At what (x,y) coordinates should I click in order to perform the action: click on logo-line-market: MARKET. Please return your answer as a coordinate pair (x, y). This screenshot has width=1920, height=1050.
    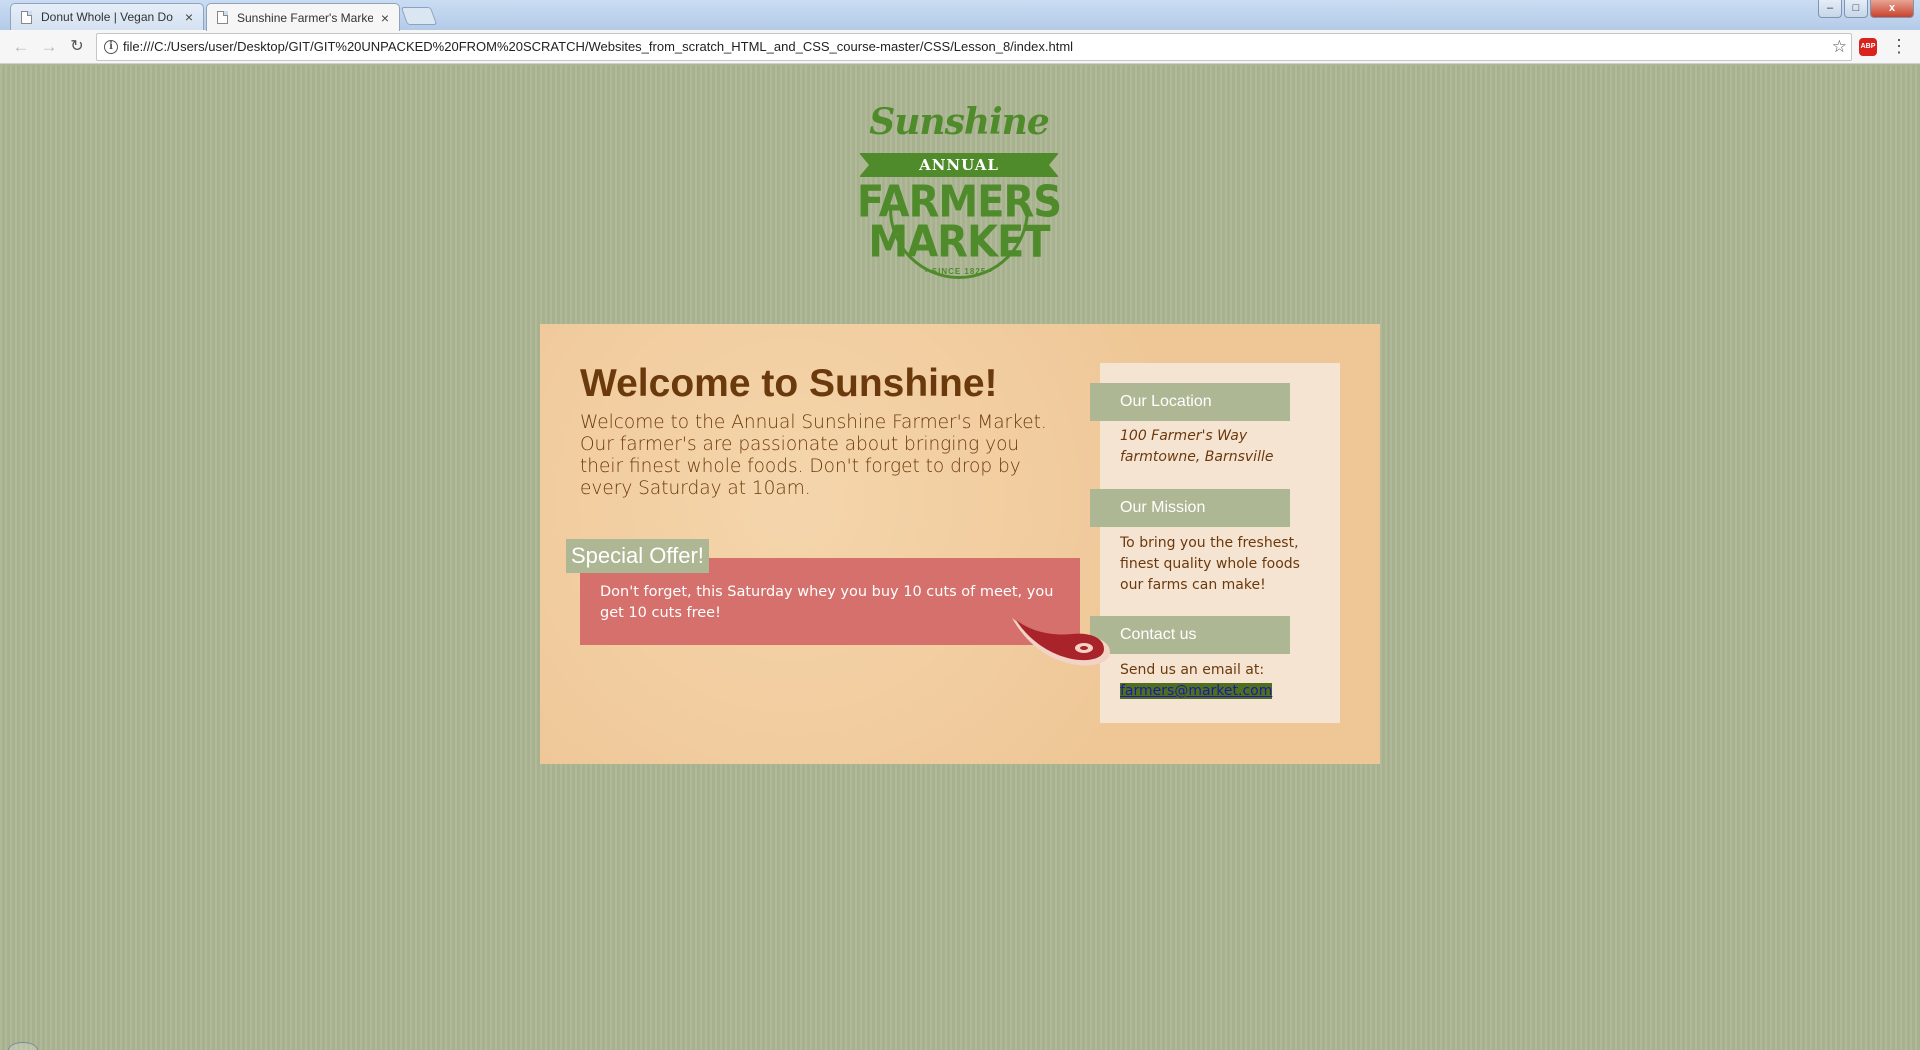
    Looking at the image, I should click on (959, 242).